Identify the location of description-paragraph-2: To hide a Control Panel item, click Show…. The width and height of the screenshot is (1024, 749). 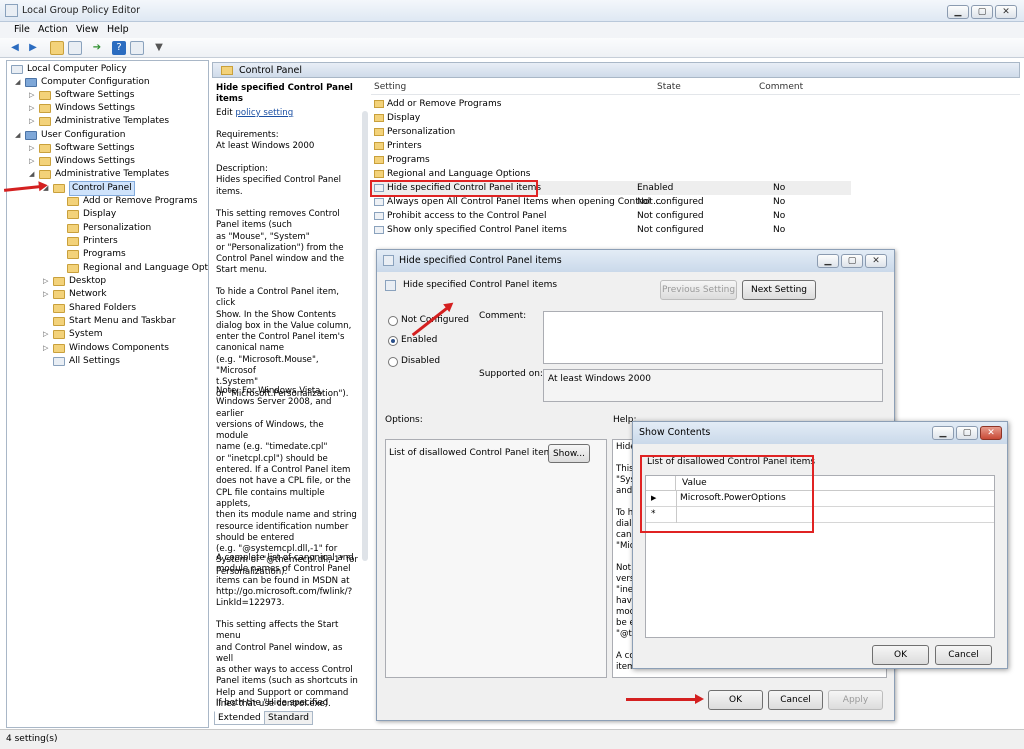
(284, 343).